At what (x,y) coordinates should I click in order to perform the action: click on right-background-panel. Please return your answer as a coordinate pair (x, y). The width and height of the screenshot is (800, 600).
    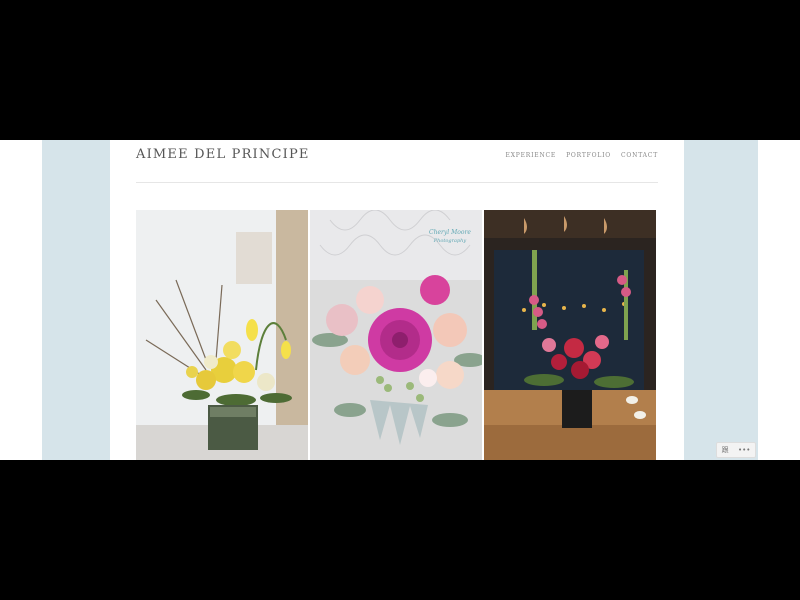
    Looking at the image, I should click on (721, 300).